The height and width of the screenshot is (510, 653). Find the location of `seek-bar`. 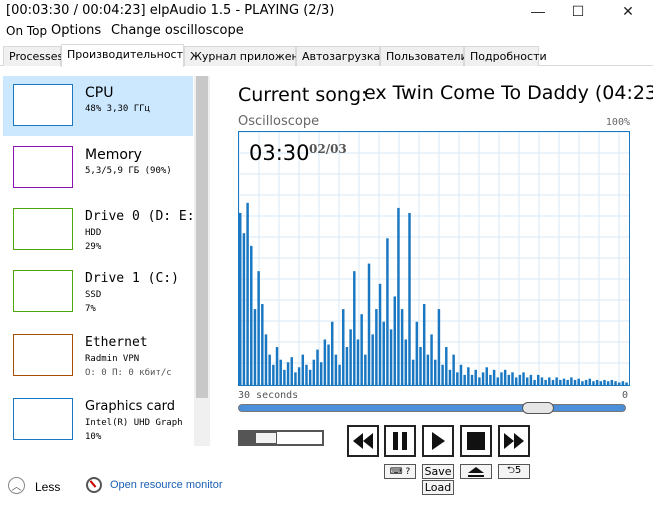

seek-bar is located at coordinates (432, 408).